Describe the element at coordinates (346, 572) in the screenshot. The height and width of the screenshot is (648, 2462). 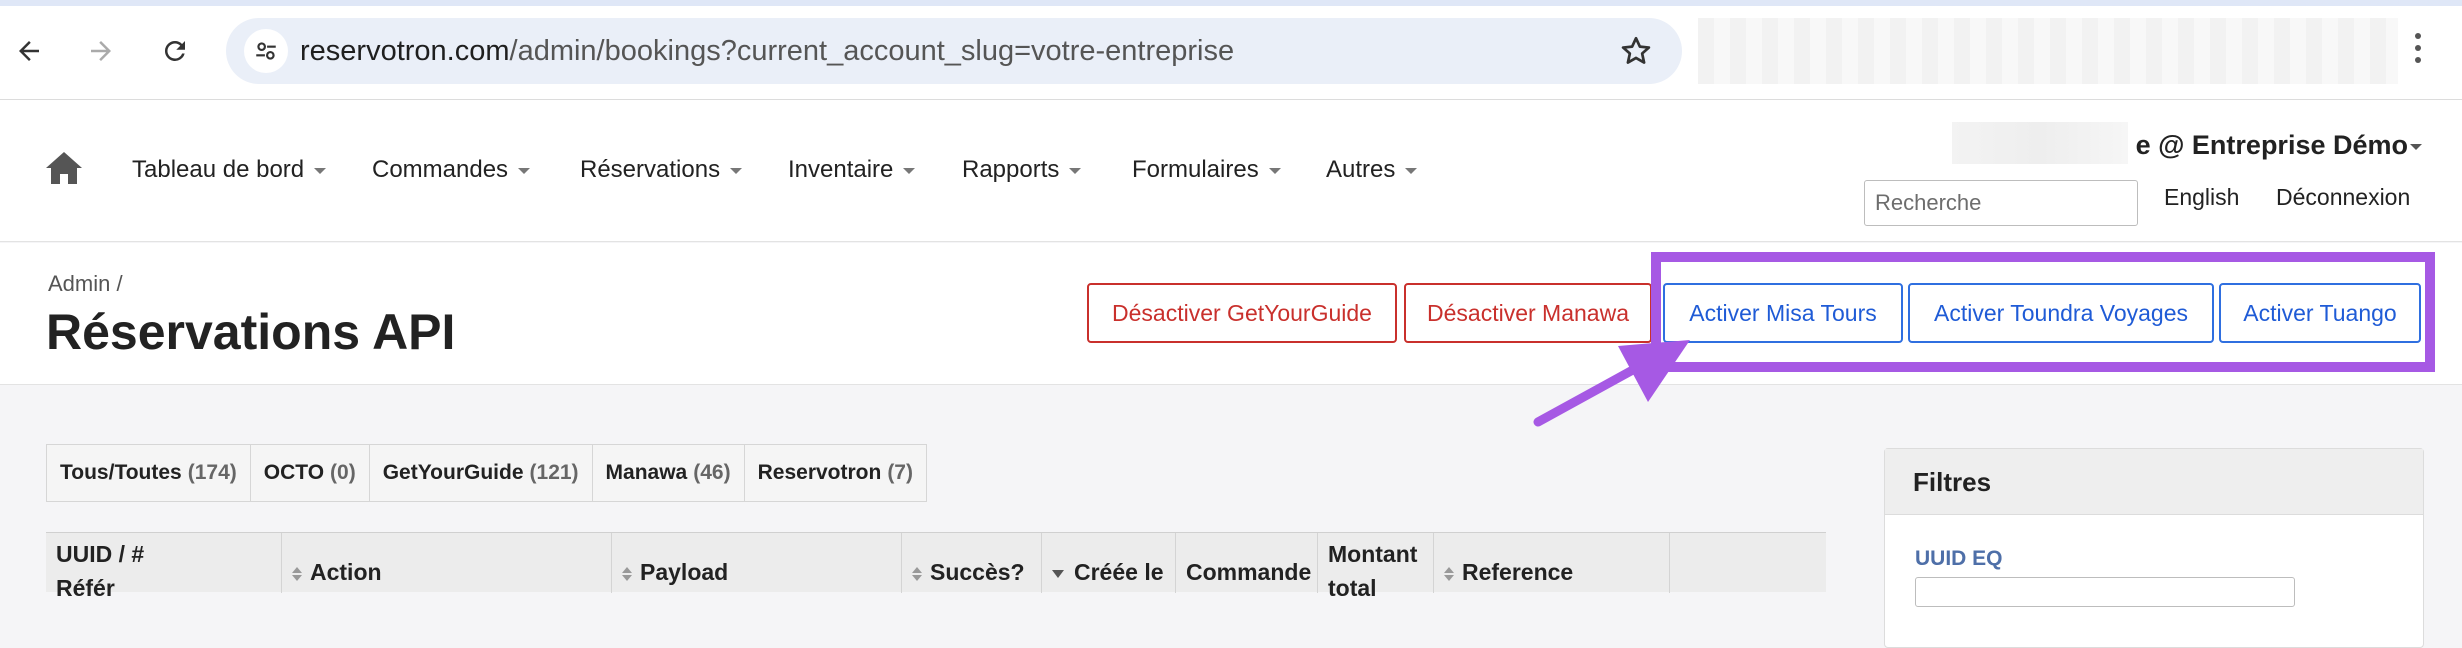
I see `column-label: Action` at that location.